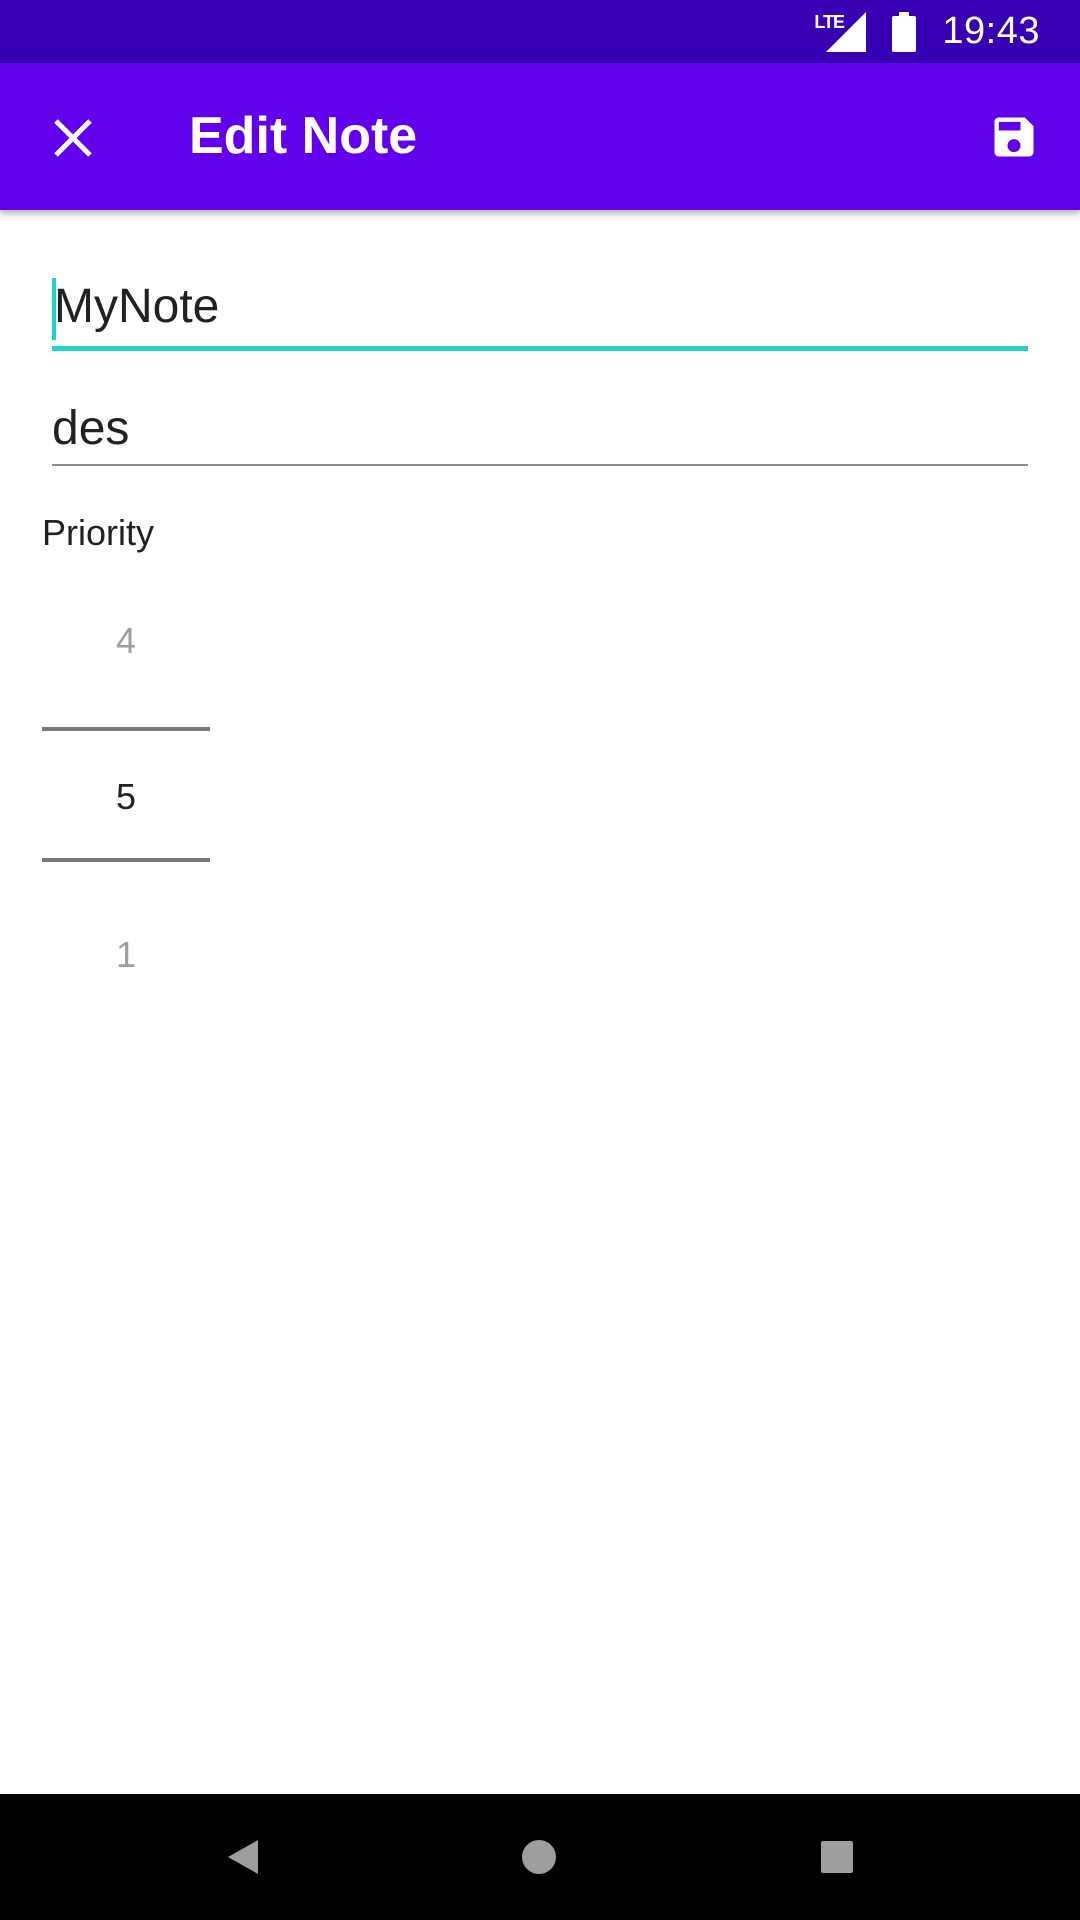 Image resolution: width=1080 pixels, height=1920 pixels. What do you see at coordinates (540, 348) in the screenshot?
I see `title-input-underline-focused` at bounding box center [540, 348].